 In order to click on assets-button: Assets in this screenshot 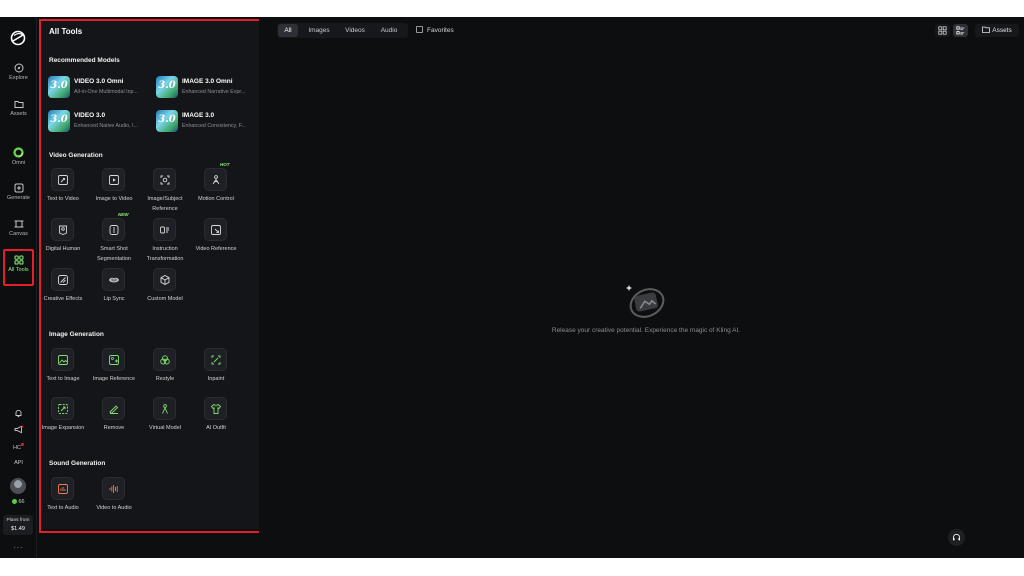, I will do `click(997, 30)`.